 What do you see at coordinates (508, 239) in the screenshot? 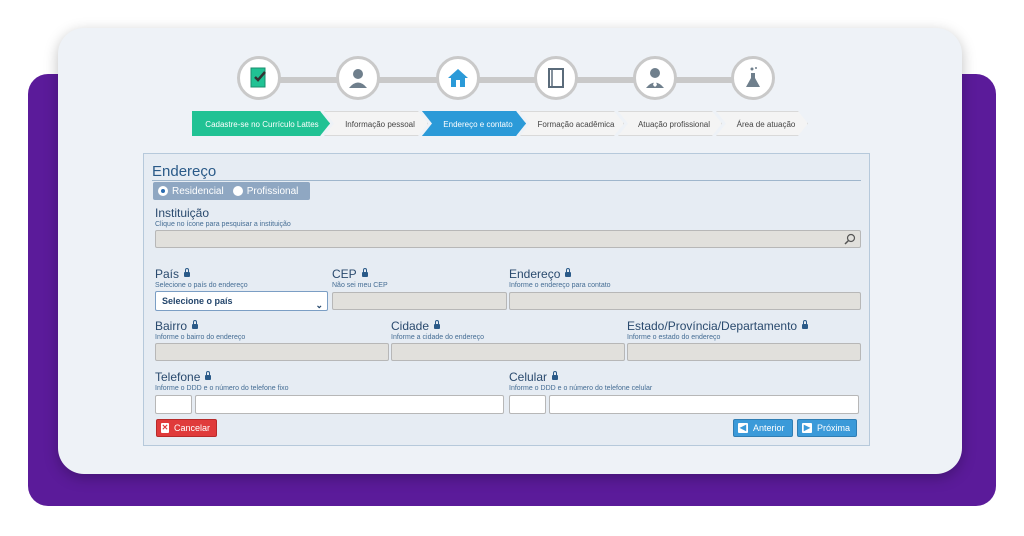
I see `instituicao-field` at bounding box center [508, 239].